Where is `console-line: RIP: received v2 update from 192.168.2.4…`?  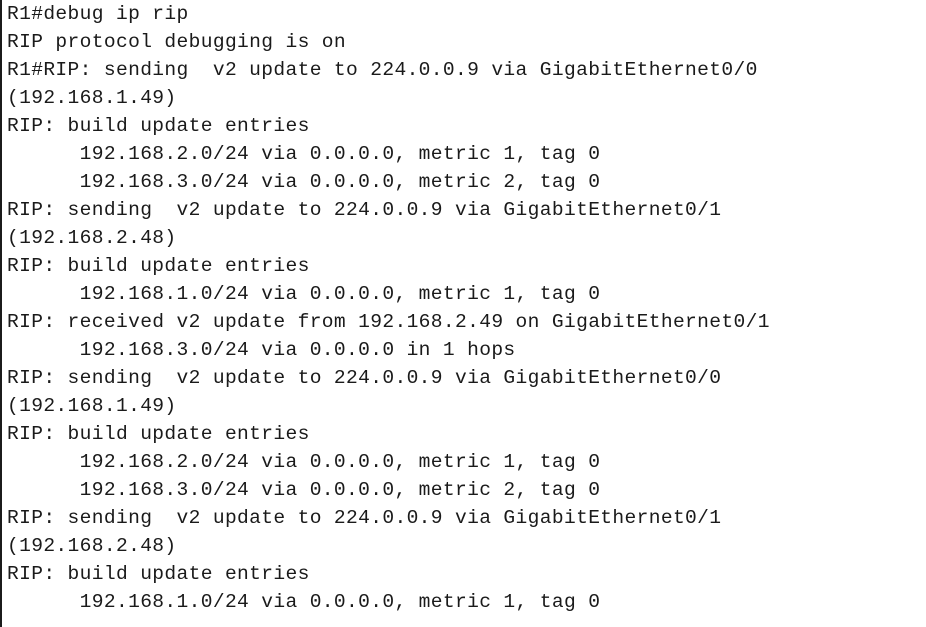
console-line: RIP: received v2 update from 192.168.2.4… is located at coordinates (388, 322).